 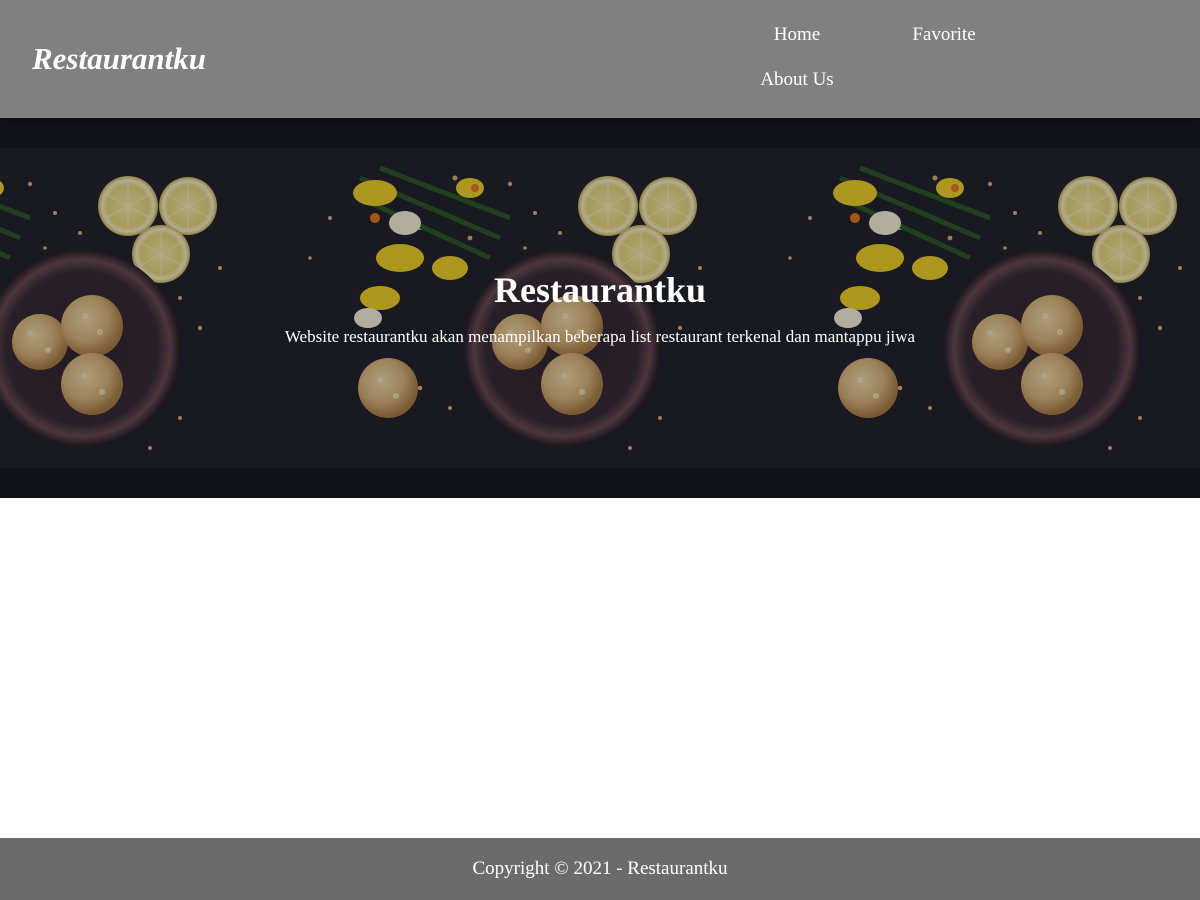 I want to click on nav-about-link: About Us, so click(x=797, y=80).